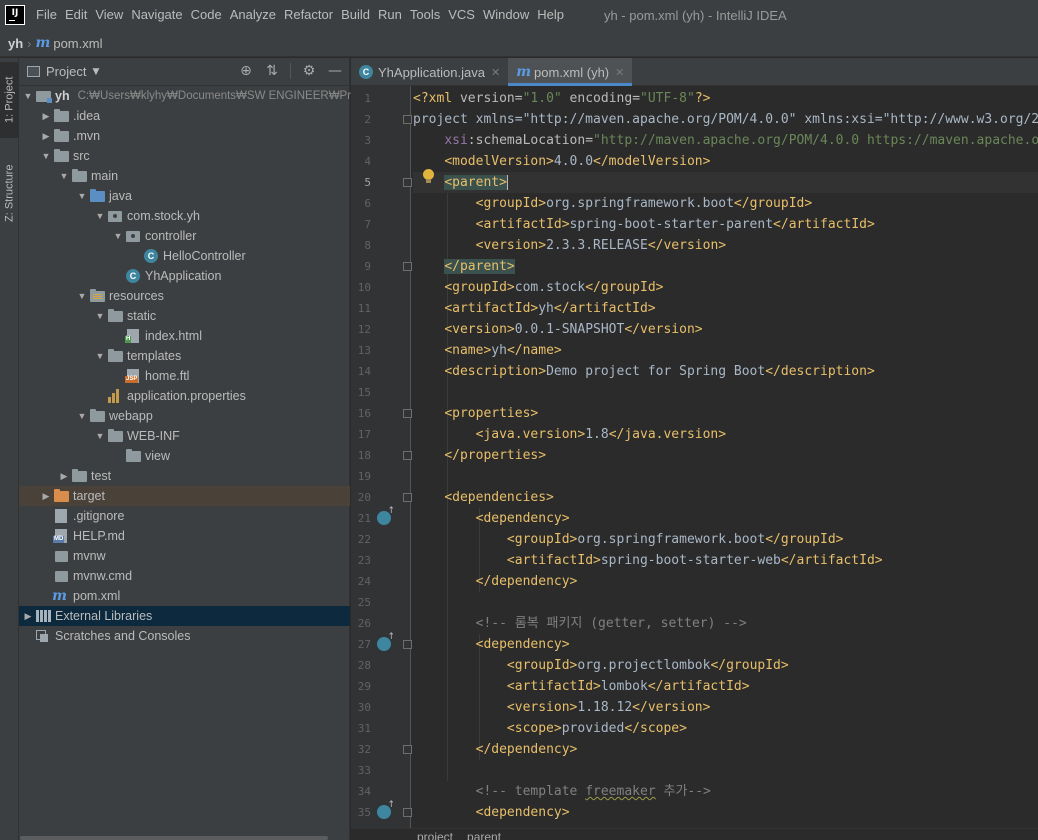  Describe the element at coordinates (184, 116) in the screenshot. I see `tree-item-idea: ▶ .idea` at that location.